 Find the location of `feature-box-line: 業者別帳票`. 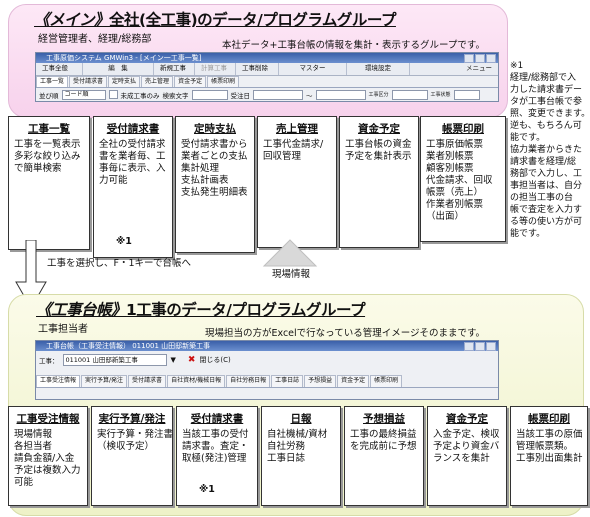

feature-box-line: 業者別帳票 is located at coordinates (450, 156).